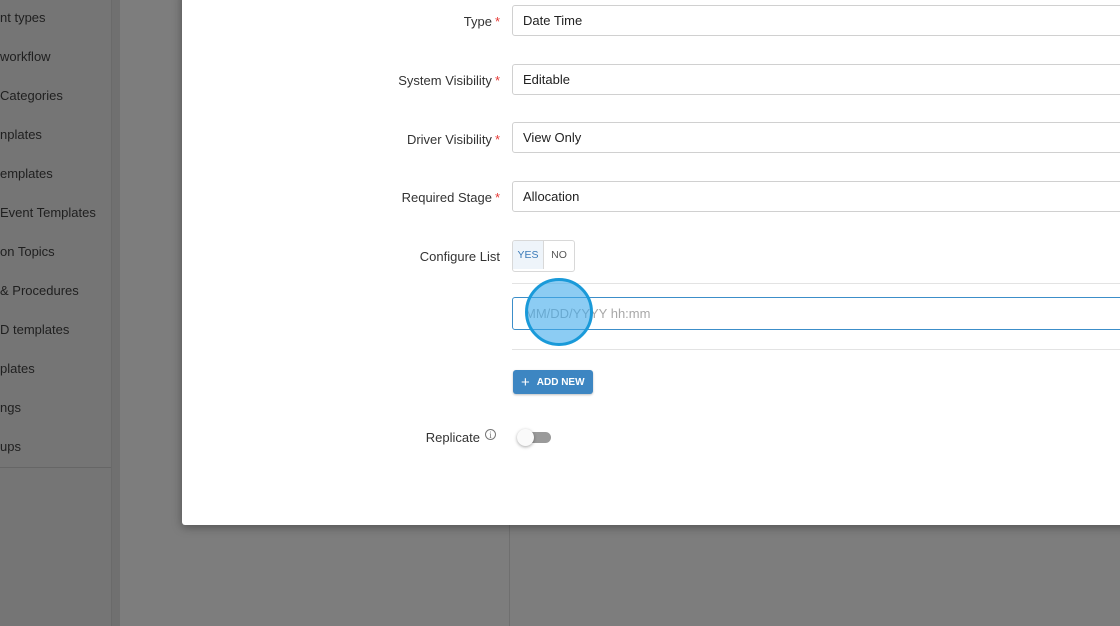 The image size is (1120, 626). What do you see at coordinates (10, 408) in the screenshot?
I see `sidebar-item-settings: ngs` at bounding box center [10, 408].